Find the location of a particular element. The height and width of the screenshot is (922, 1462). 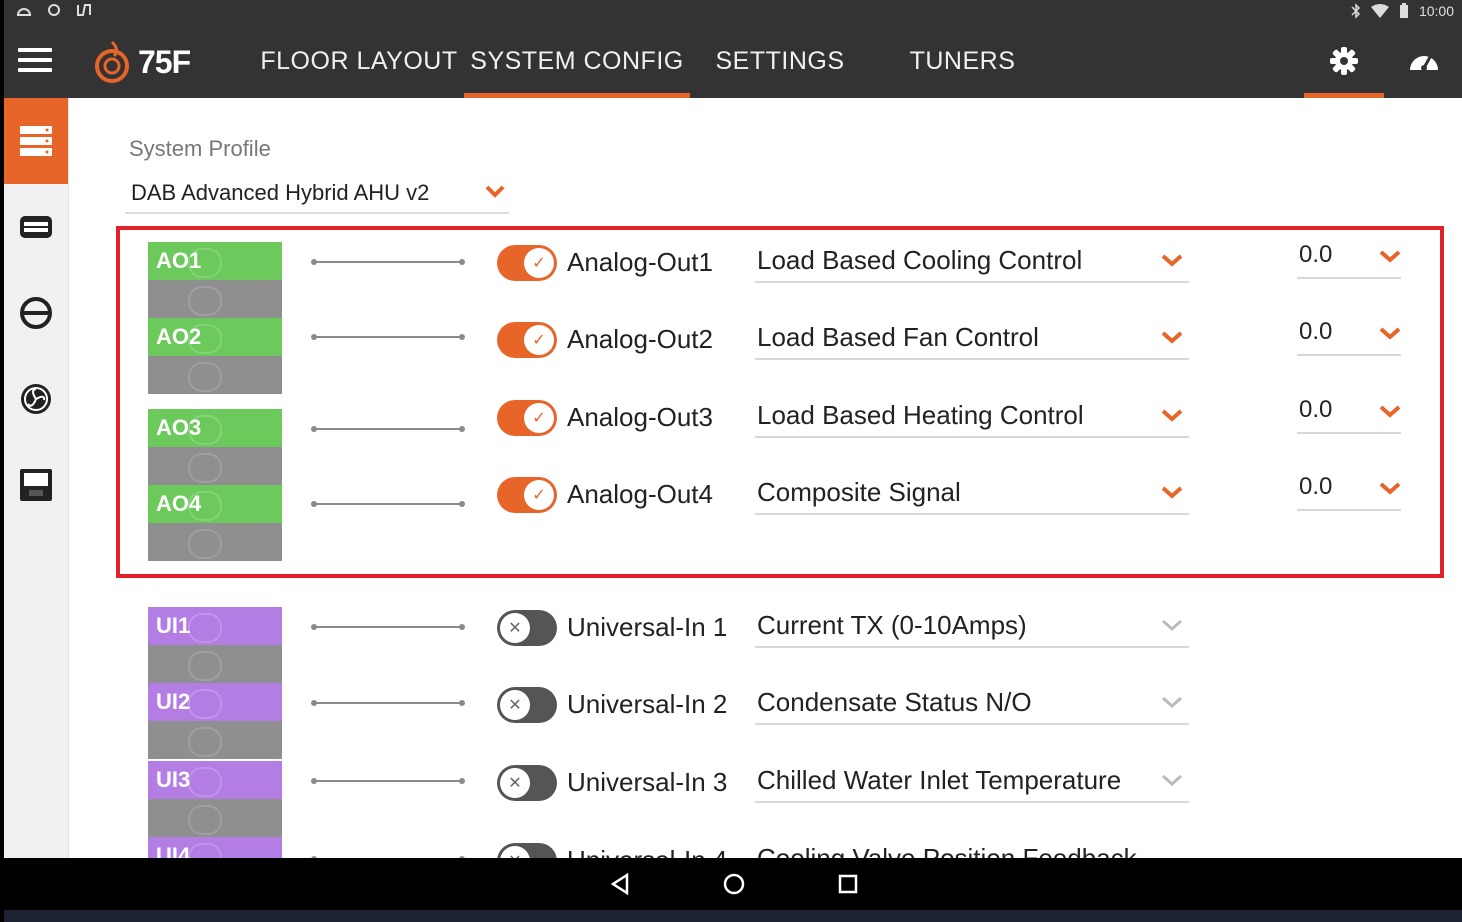

back-triangle-icon is located at coordinates (619, 884).